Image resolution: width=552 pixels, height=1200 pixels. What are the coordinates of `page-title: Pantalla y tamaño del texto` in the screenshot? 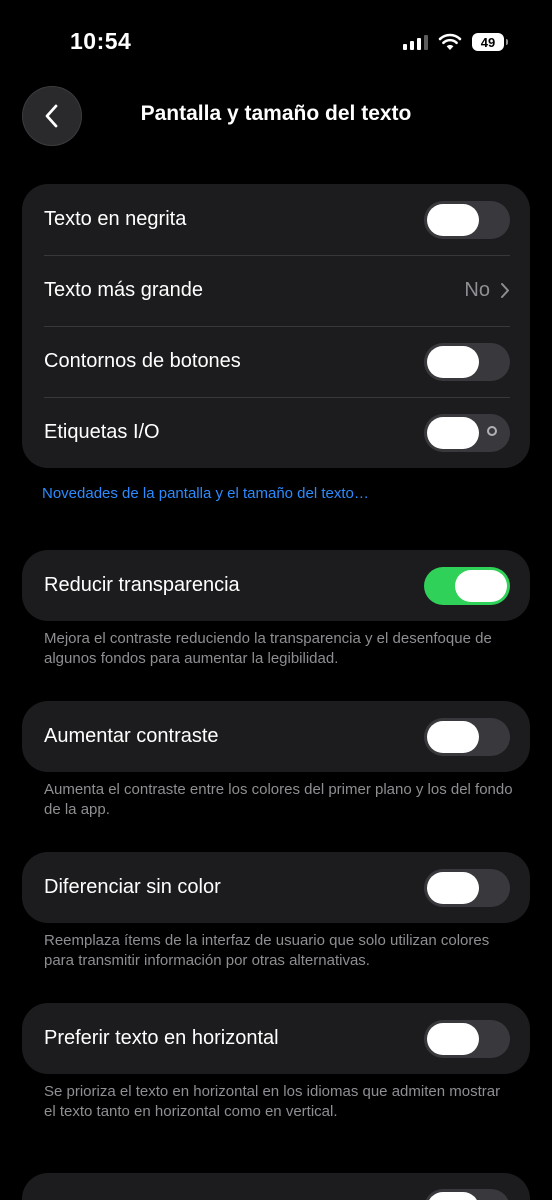 It's located at (276, 113).